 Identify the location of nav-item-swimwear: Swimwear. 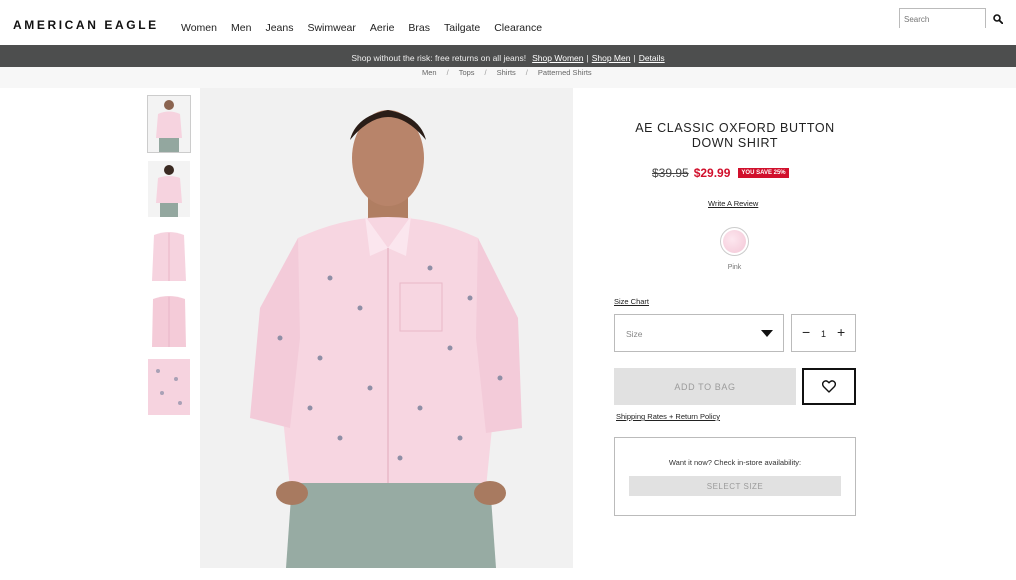
(331, 28).